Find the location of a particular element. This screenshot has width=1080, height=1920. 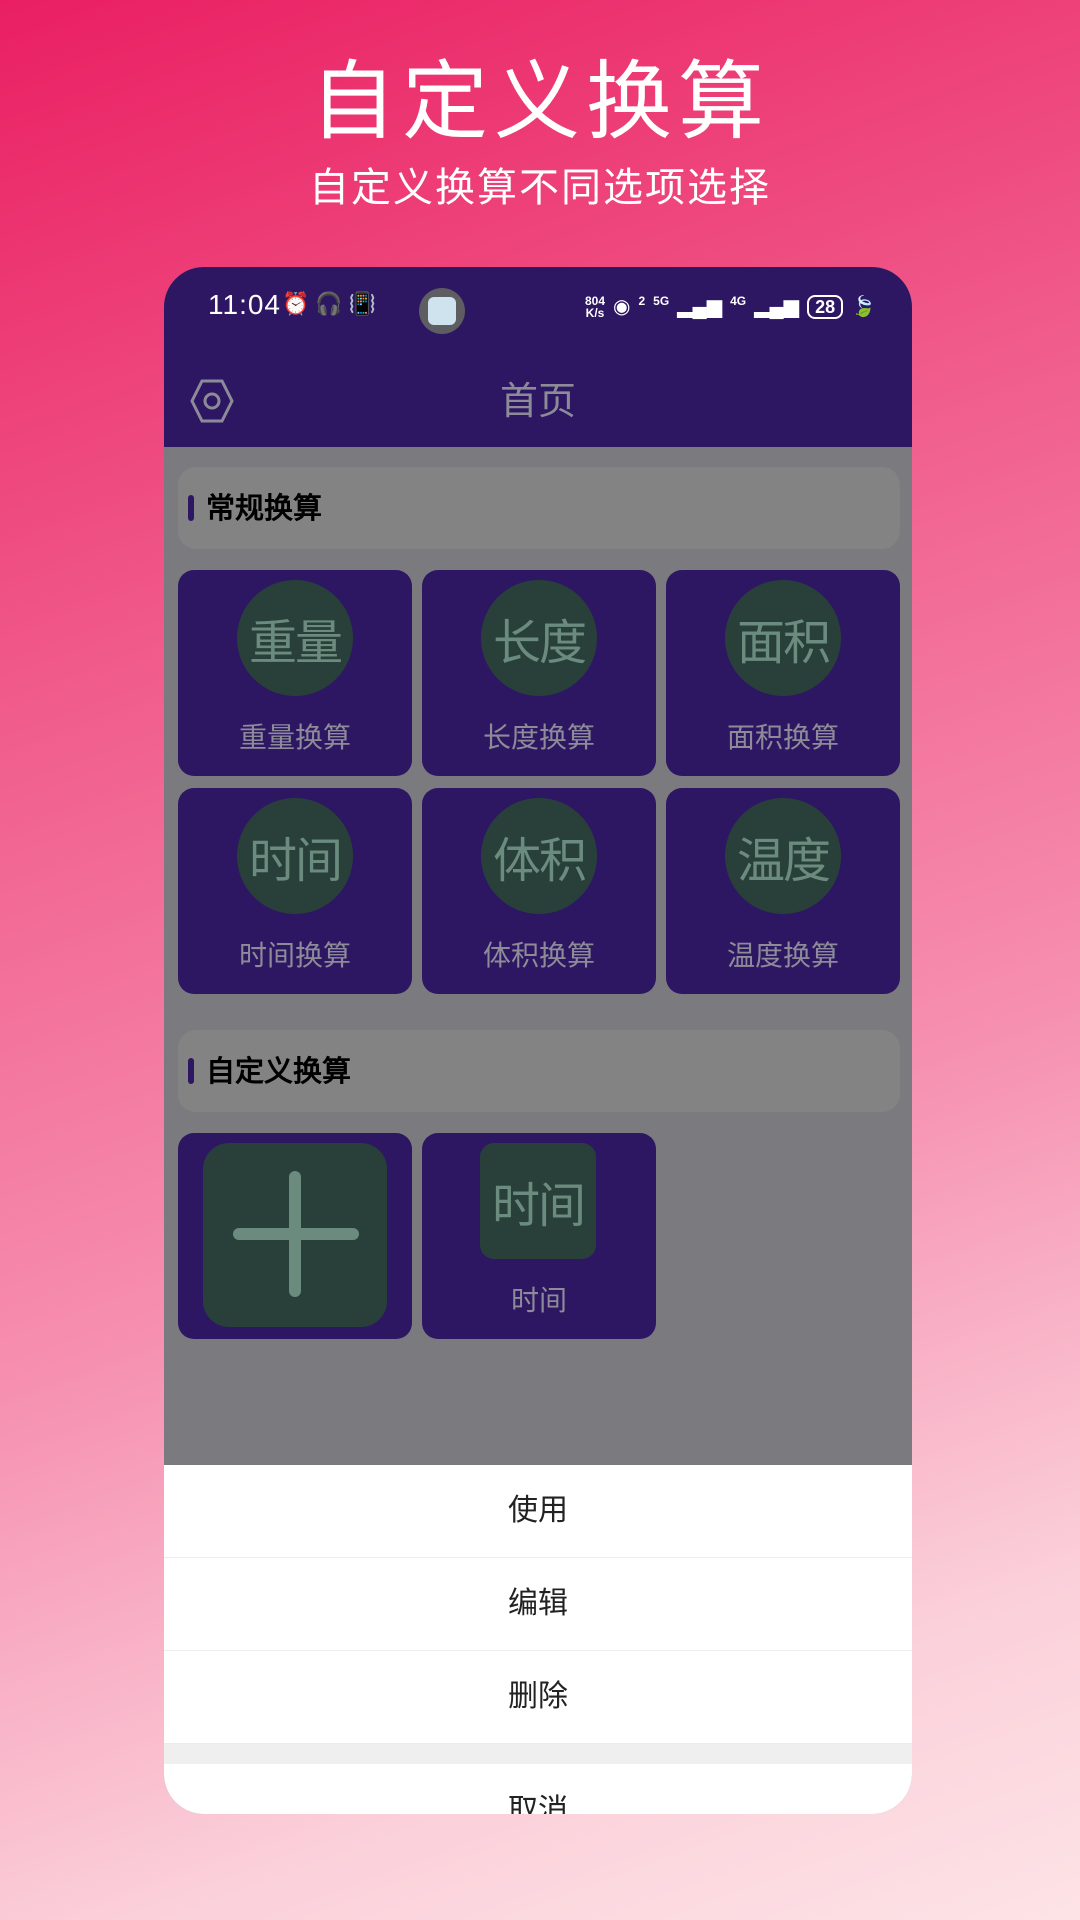

network-speed: 804 K/s is located at coordinates (595, 307).